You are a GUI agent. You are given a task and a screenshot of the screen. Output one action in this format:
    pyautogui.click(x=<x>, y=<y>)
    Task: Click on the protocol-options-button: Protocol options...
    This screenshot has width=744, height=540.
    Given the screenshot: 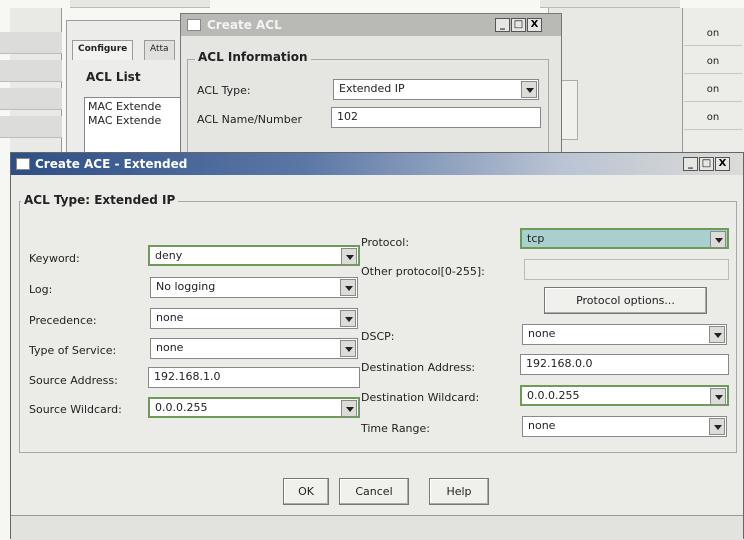 What is the action you would take?
    pyautogui.click(x=625, y=300)
    